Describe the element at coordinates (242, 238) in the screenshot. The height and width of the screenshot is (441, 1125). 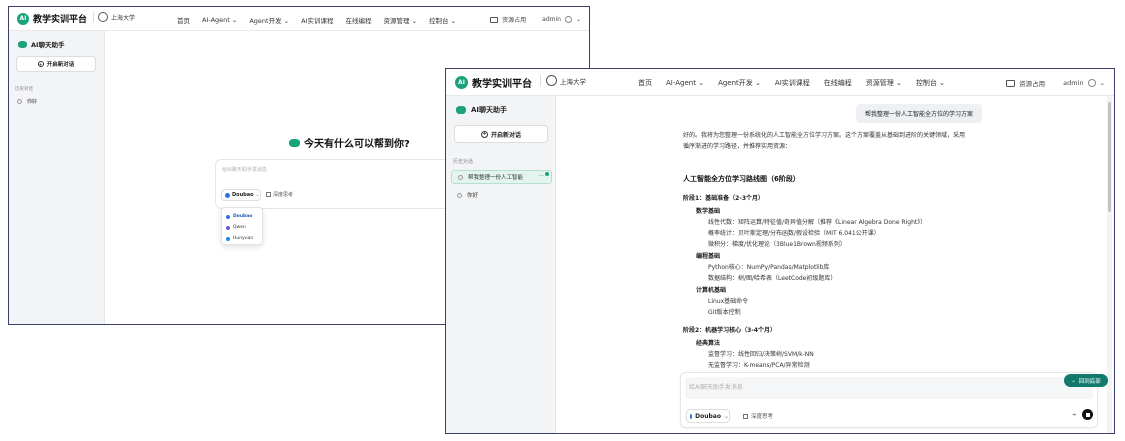
I see `model-option-hunyuan: Hunyuan` at that location.